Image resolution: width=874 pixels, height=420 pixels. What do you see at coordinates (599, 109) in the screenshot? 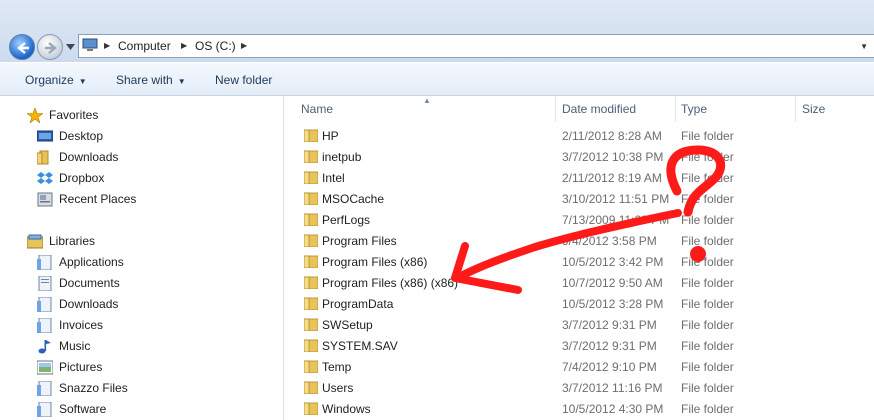
I see `column-header-date-modified: Date modified` at bounding box center [599, 109].